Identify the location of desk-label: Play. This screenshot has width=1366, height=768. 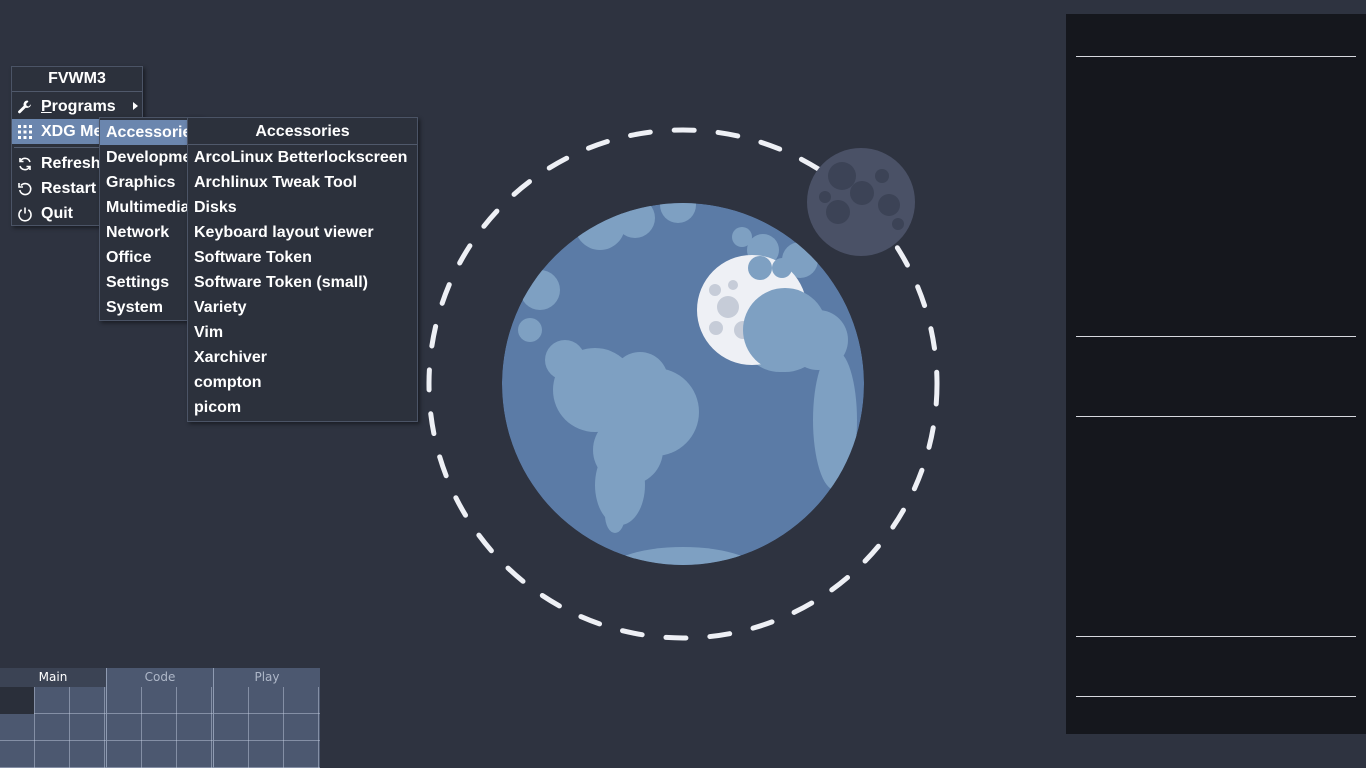
(267, 677).